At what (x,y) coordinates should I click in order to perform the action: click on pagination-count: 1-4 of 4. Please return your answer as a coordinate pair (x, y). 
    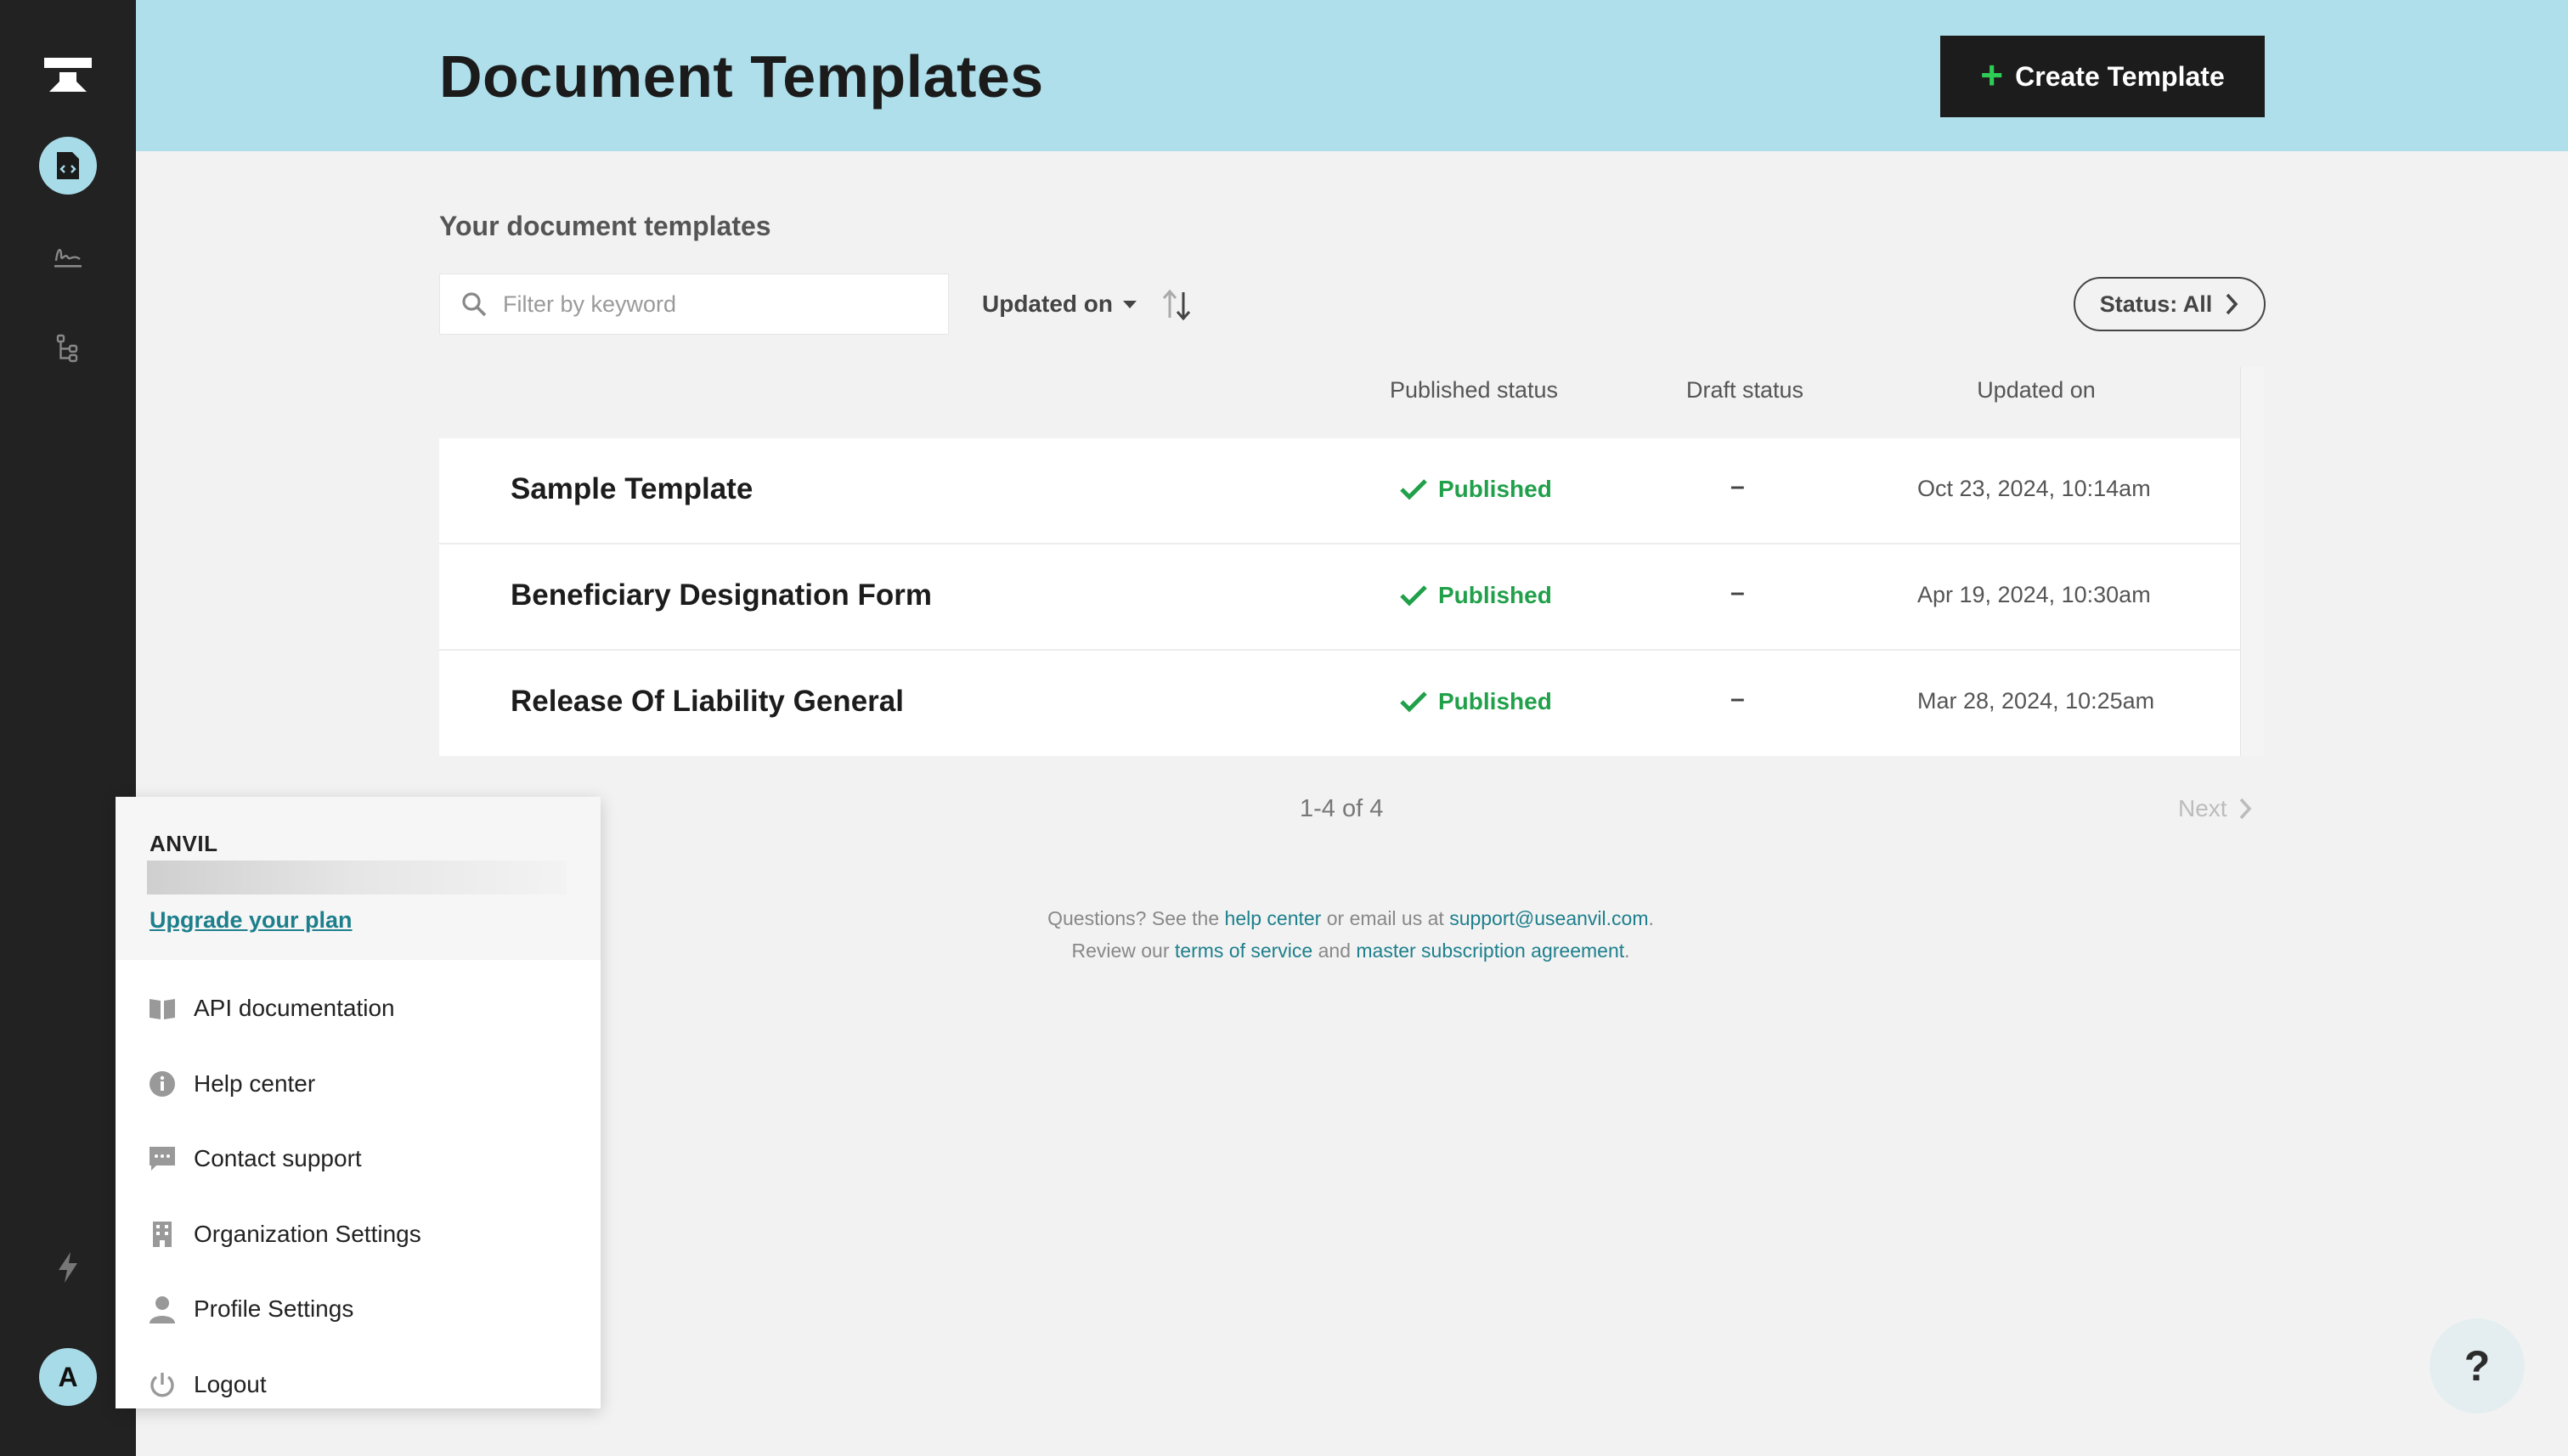
    Looking at the image, I should click on (1342, 809).